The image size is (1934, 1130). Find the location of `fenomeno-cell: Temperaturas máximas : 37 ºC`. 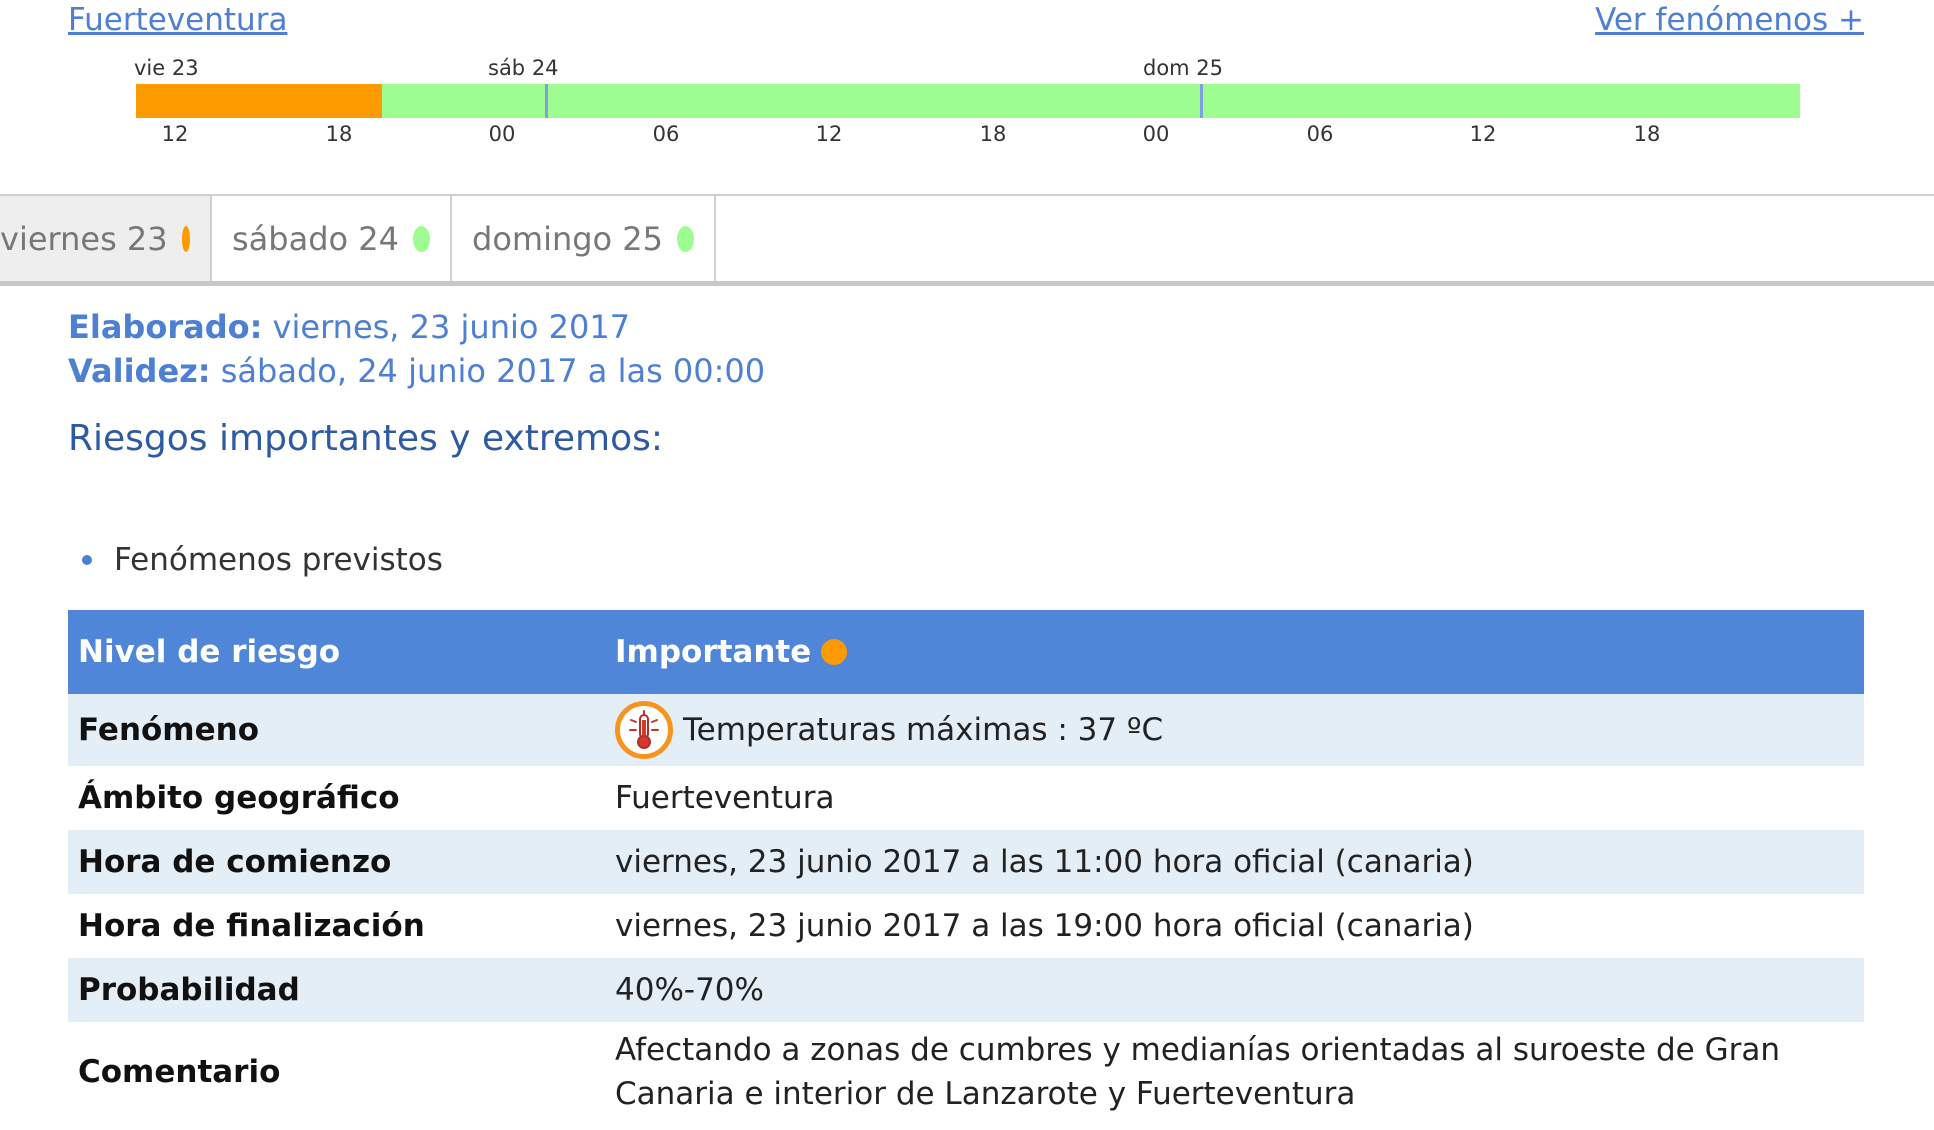

fenomeno-cell: Temperaturas máximas : 37 ºC is located at coordinates (1234, 730).